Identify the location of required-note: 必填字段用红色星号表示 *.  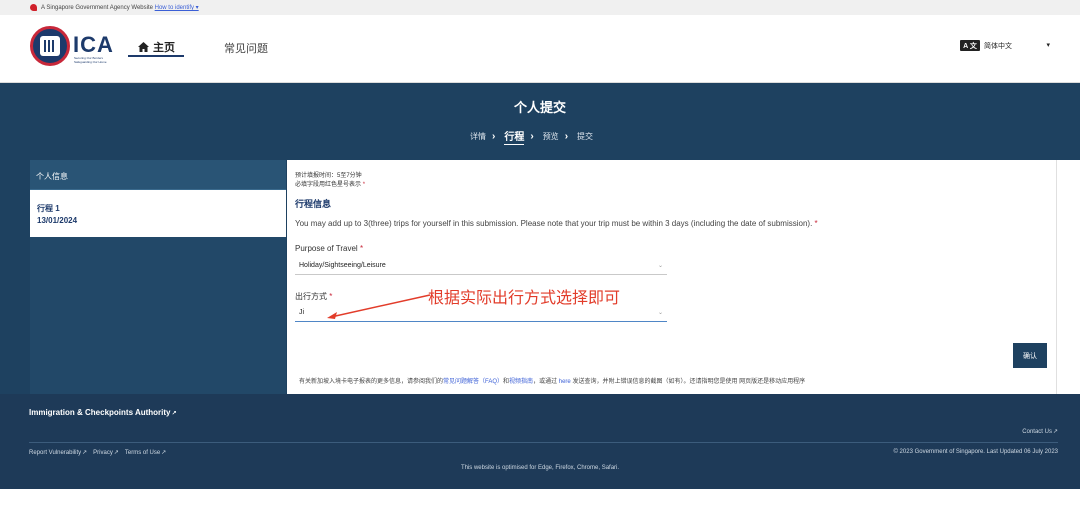
(330, 185).